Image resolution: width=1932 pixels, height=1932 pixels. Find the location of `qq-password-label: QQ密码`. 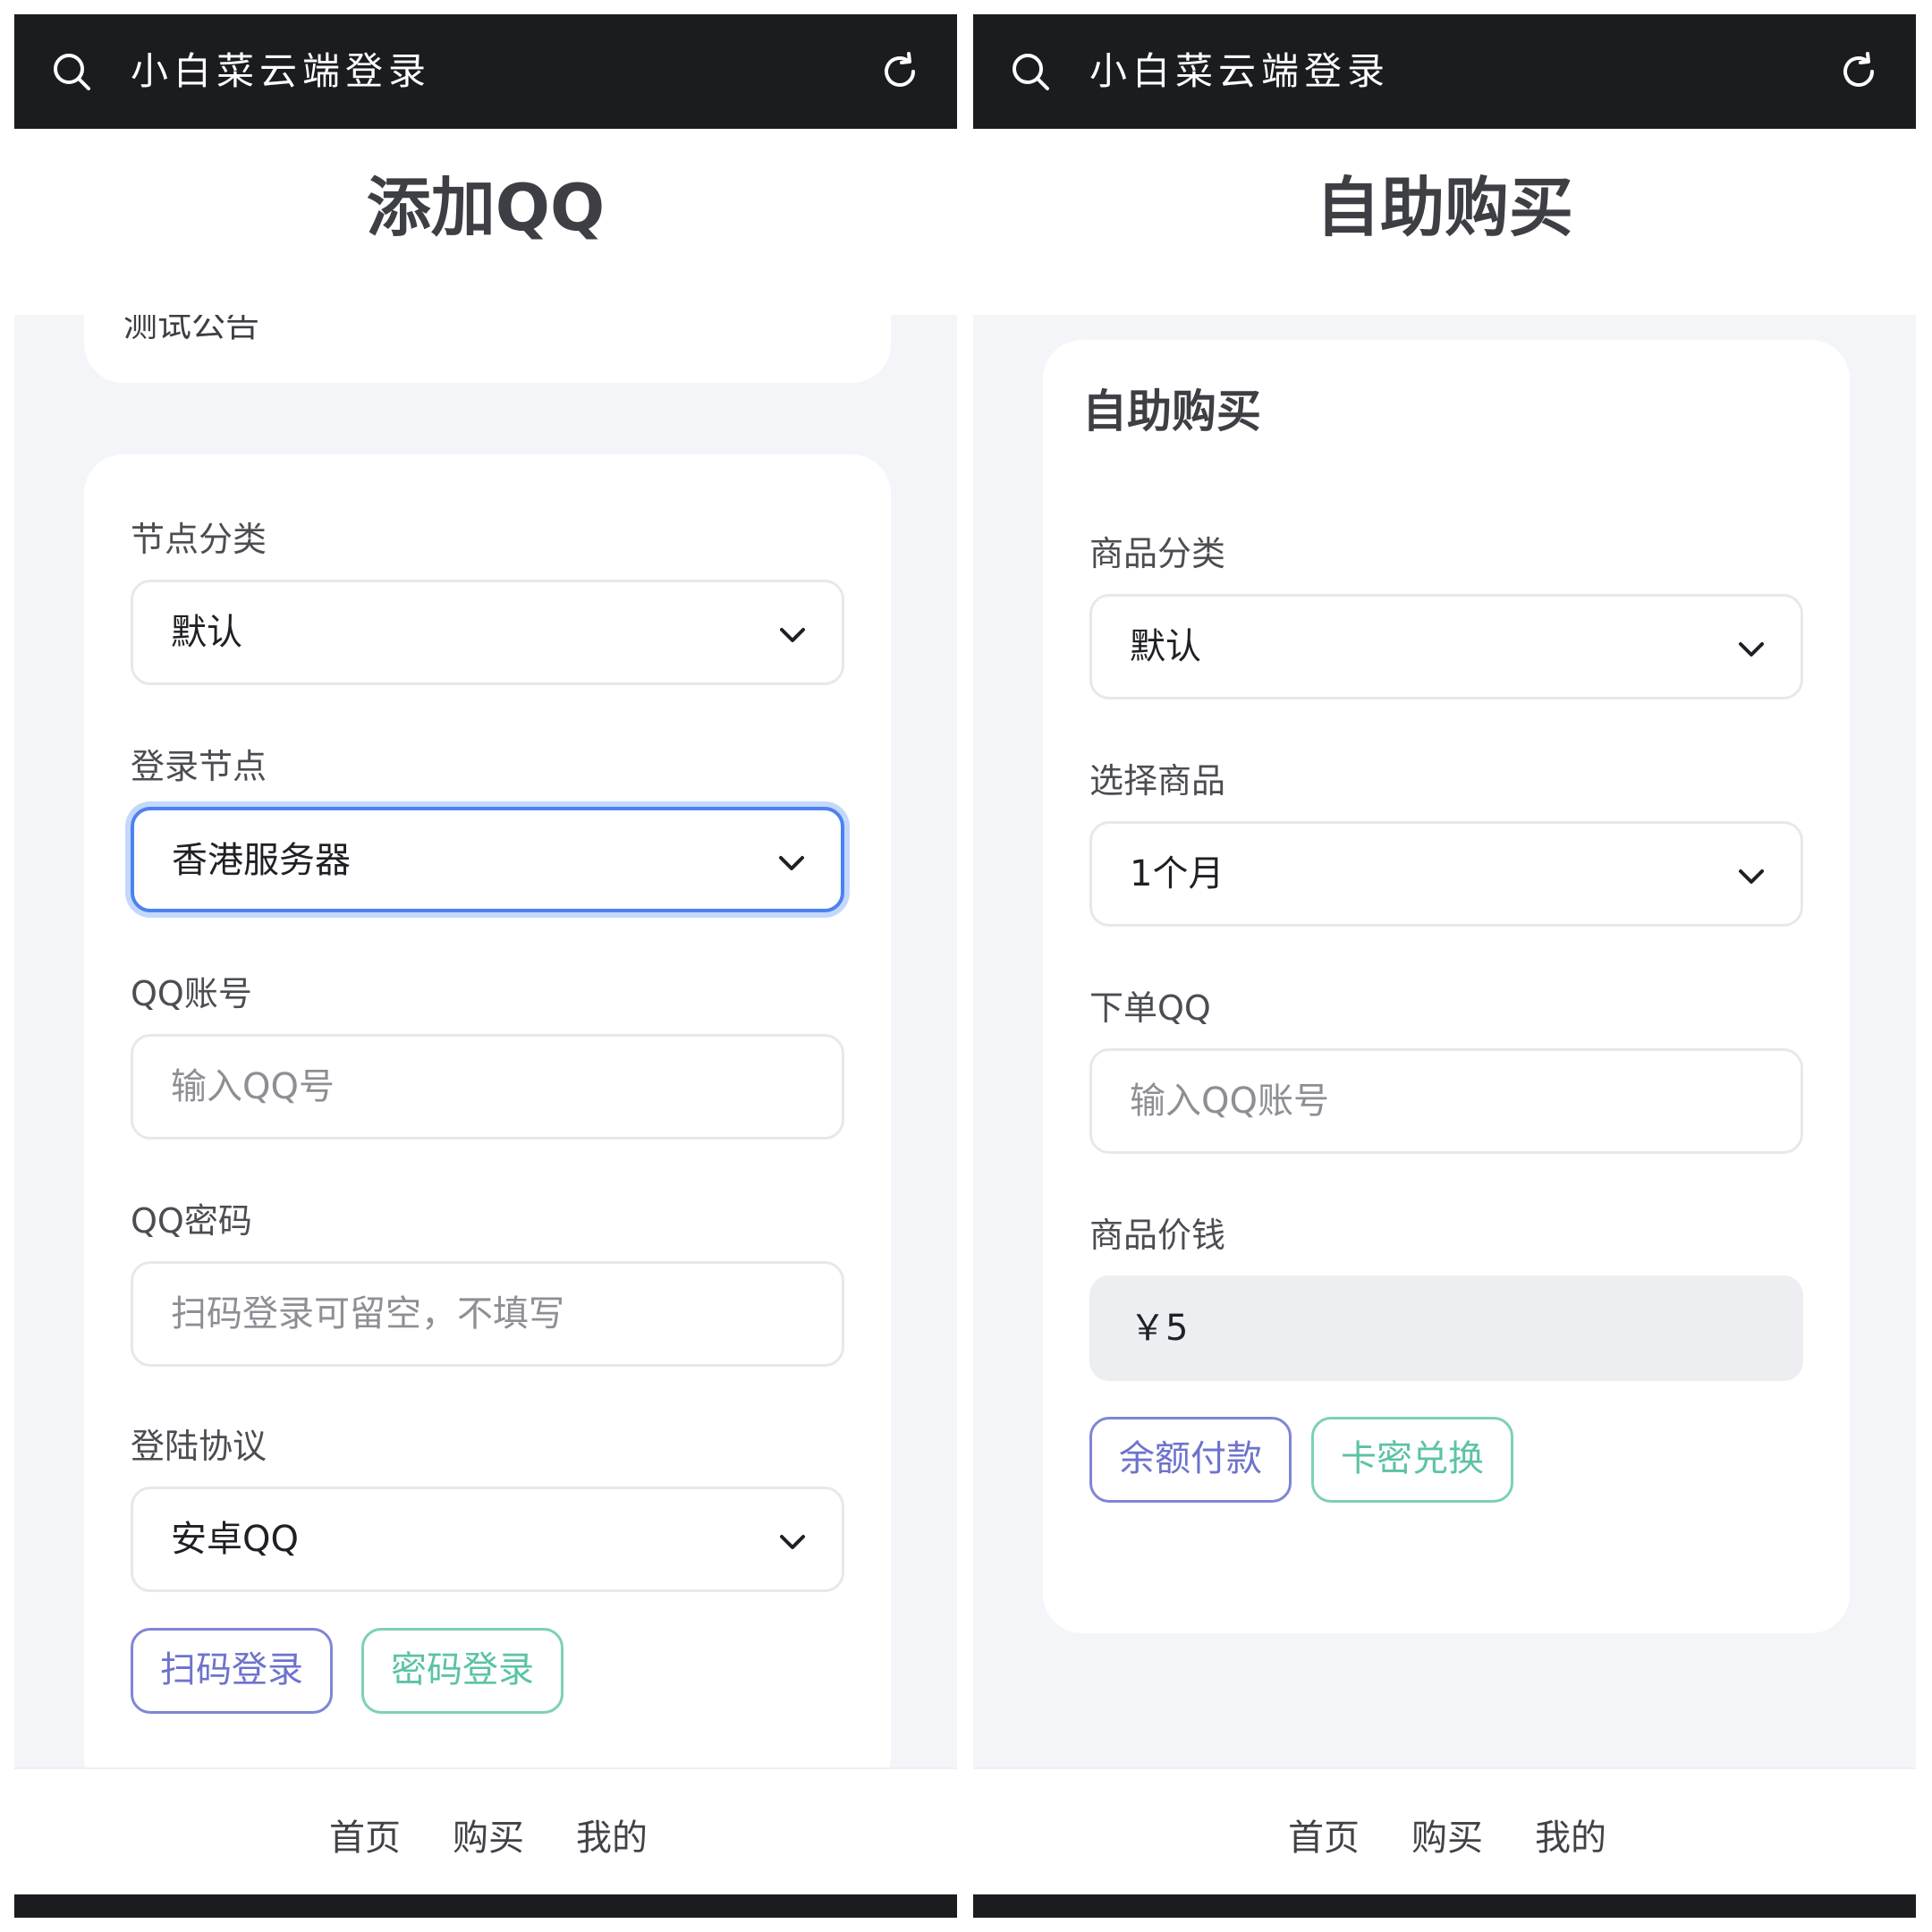

qq-password-label: QQ密码 is located at coordinates (191, 1221).